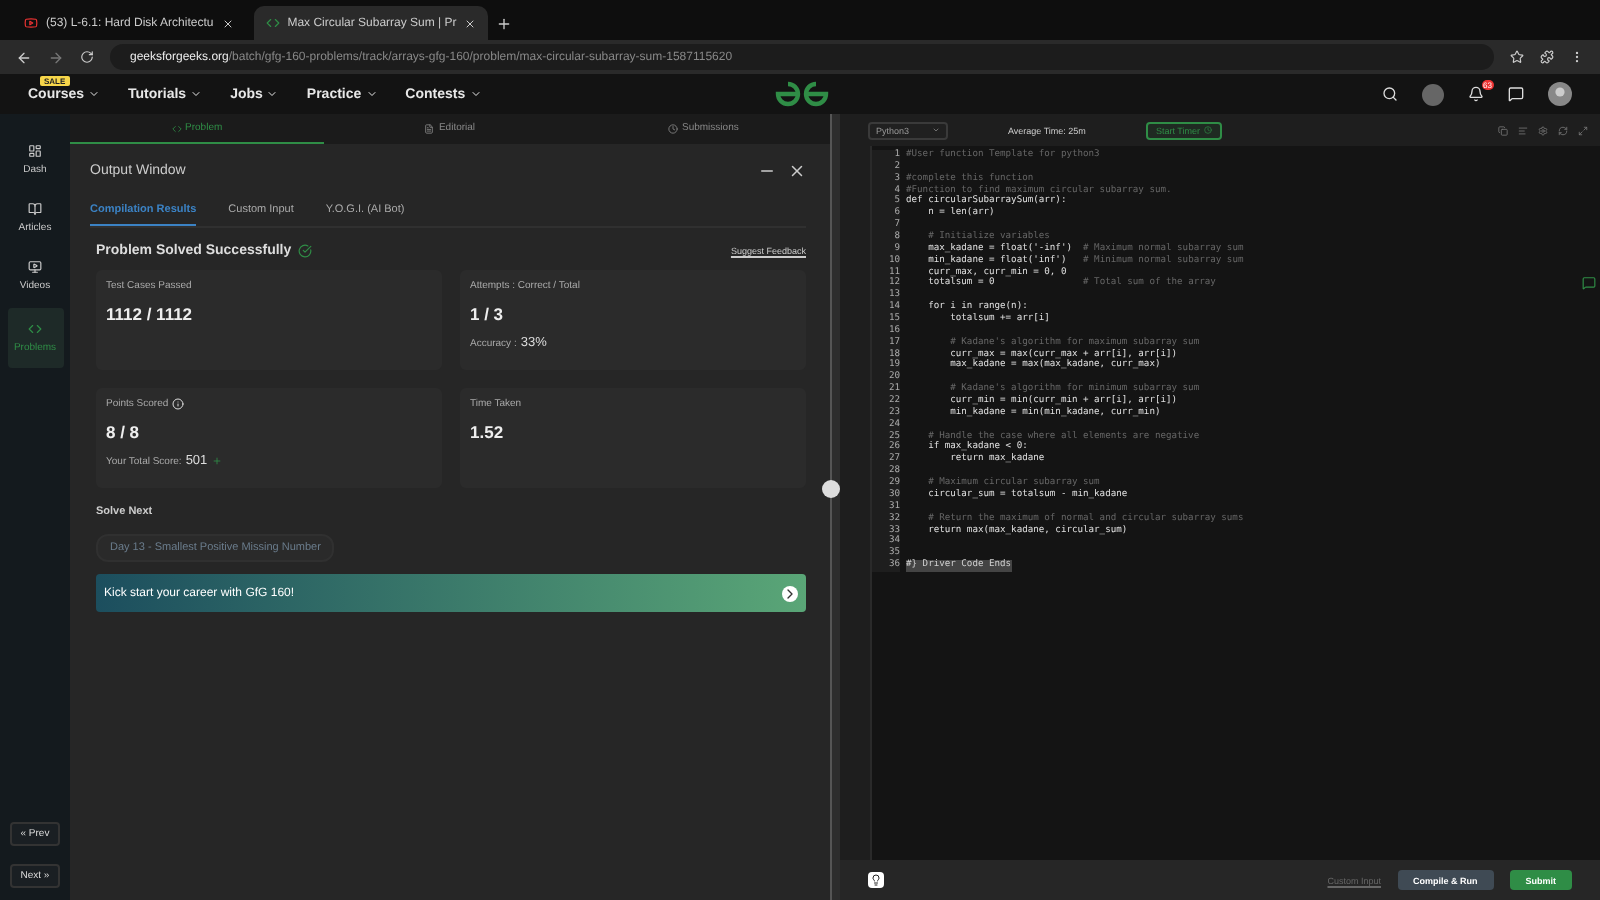 The height and width of the screenshot is (900, 1600). Describe the element at coordinates (1517, 57) in the screenshot. I see `bookmark-star-icon` at that location.